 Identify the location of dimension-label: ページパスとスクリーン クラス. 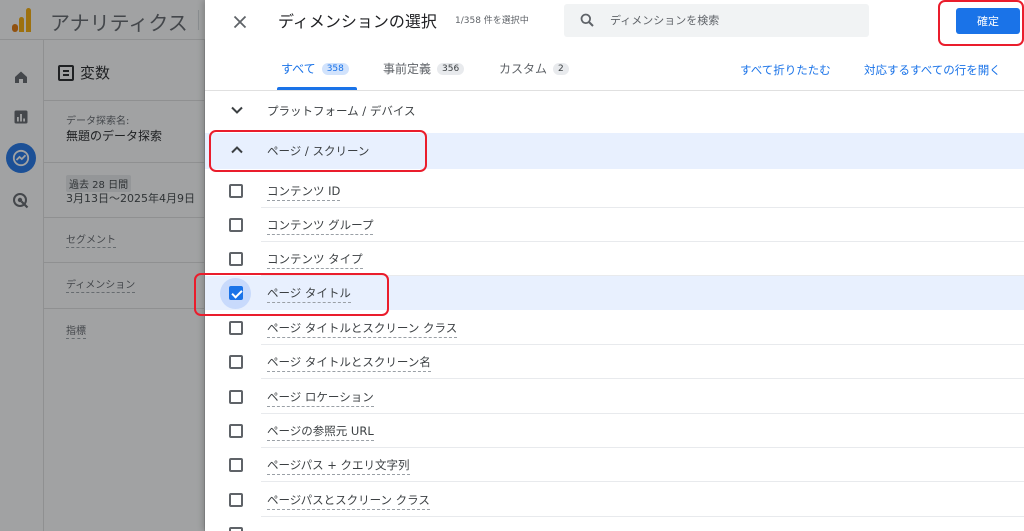
(348, 501).